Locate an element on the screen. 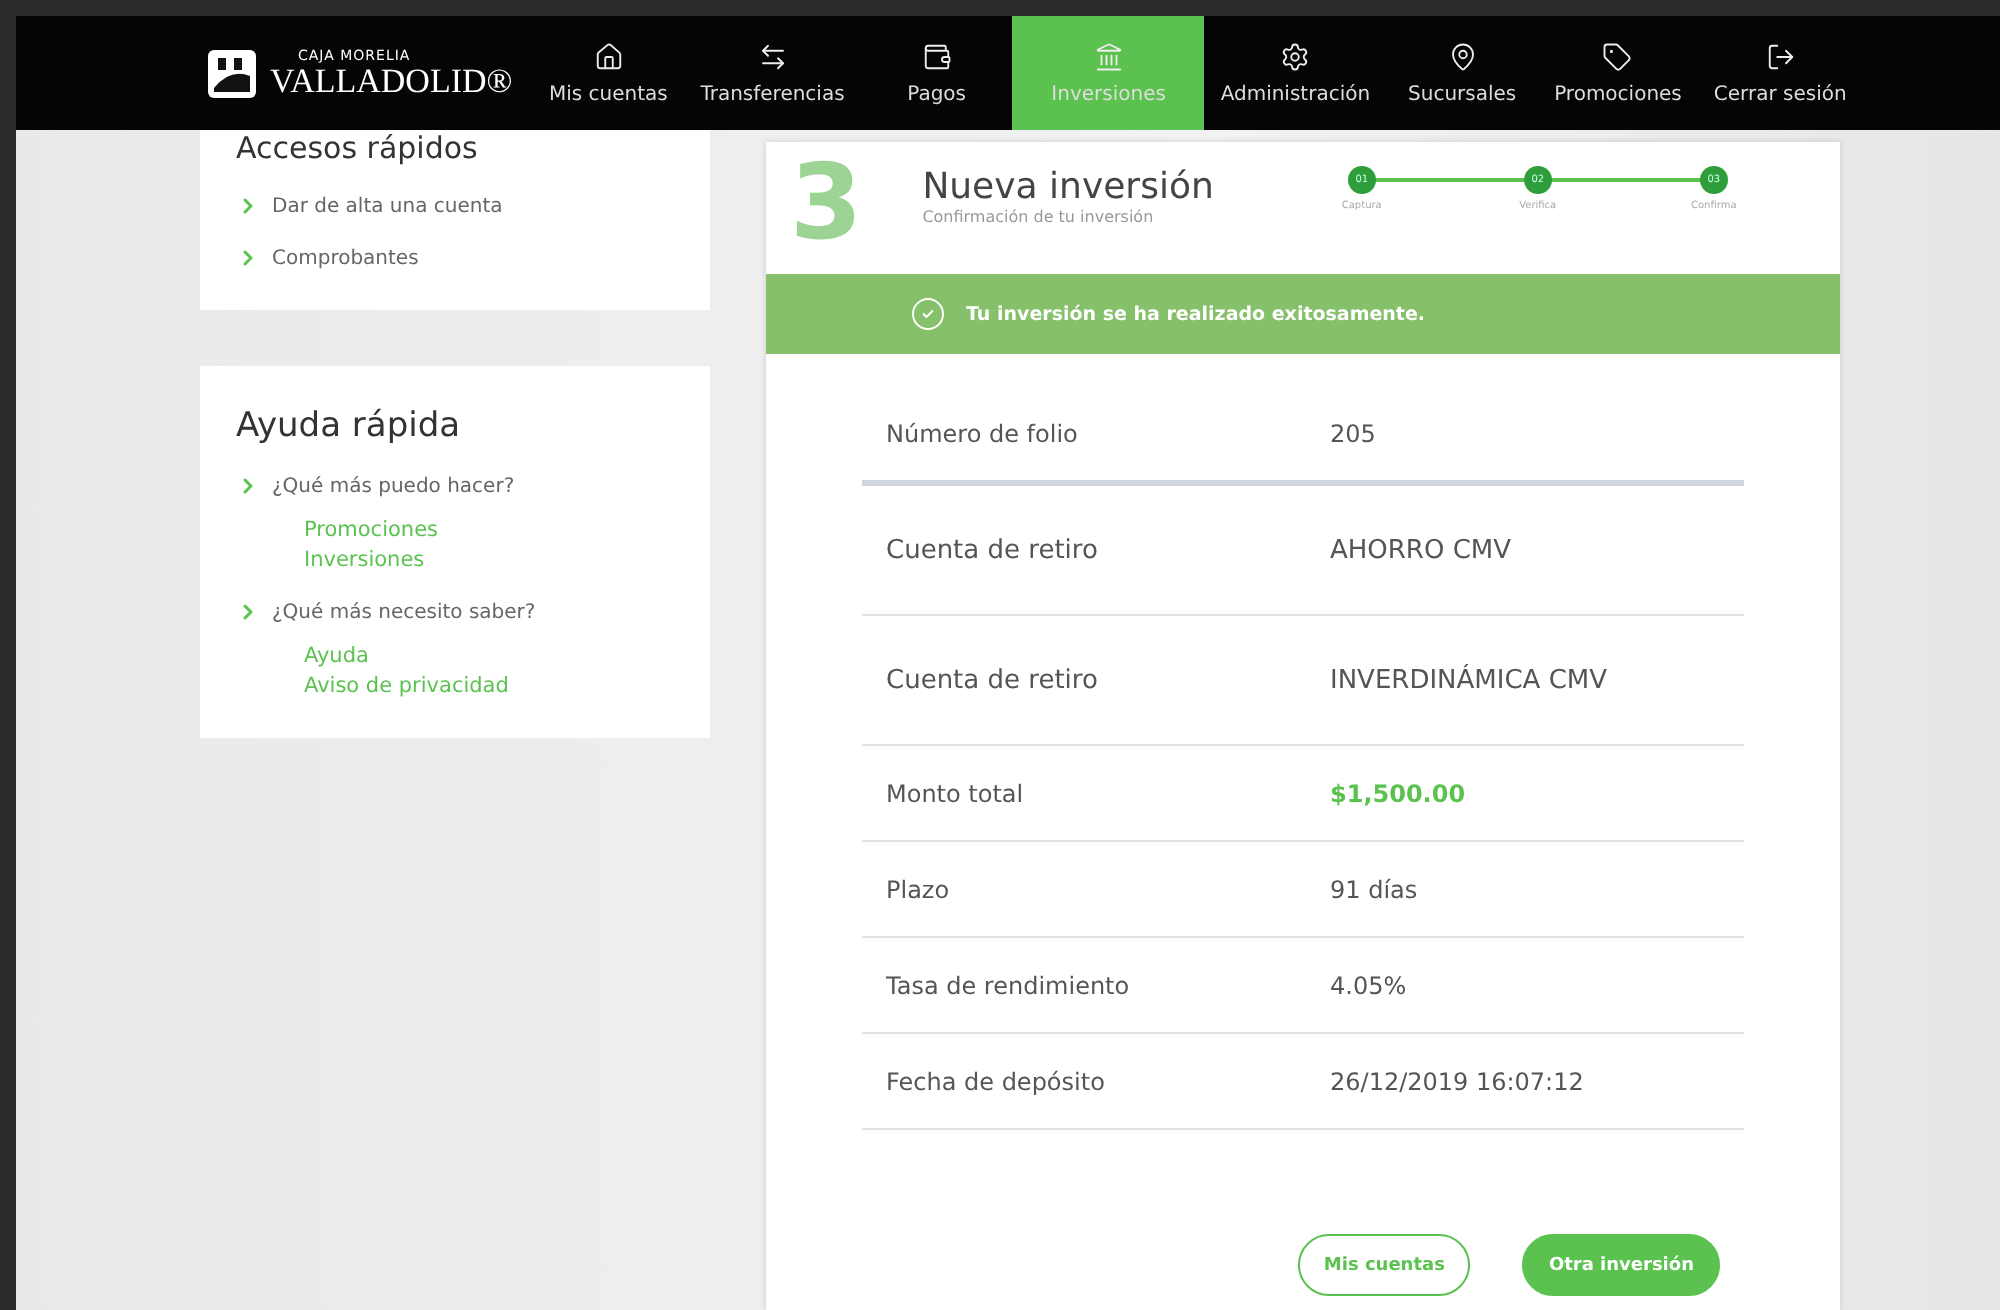 This screenshot has height=1310, width=2000. field-value: 26/12/2019 16:07:12 is located at coordinates (1457, 1081).